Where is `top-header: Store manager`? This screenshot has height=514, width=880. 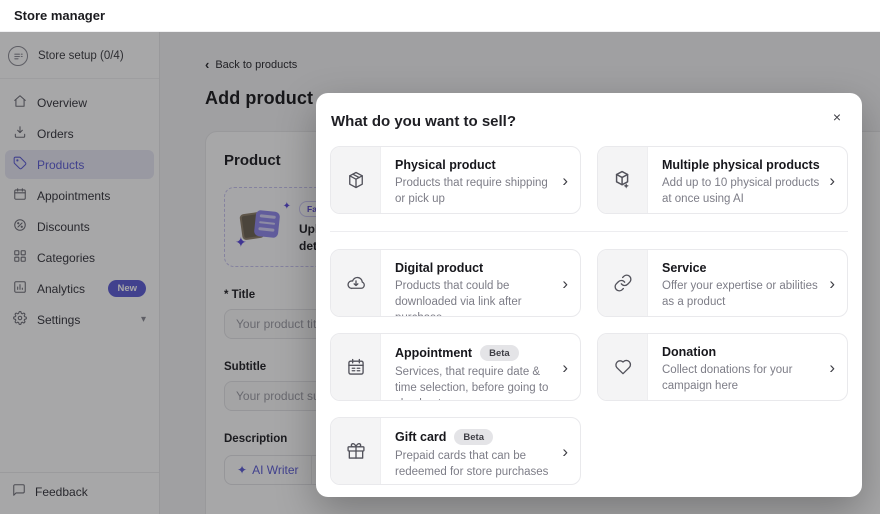
top-header: Store manager is located at coordinates (440, 16).